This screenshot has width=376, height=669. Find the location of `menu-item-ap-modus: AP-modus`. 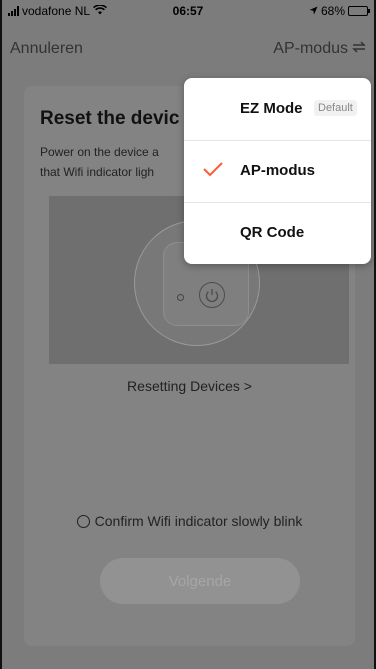

menu-item-ap-modus: AP-modus is located at coordinates (277, 171).